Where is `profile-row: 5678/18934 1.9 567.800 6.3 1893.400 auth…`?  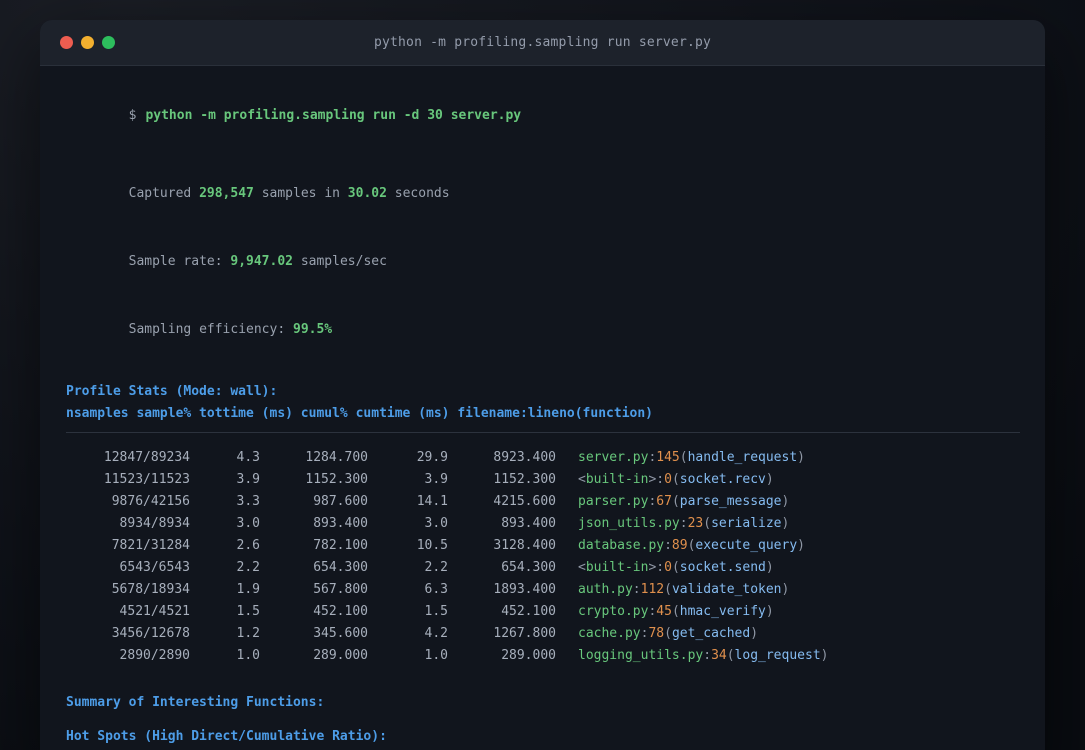
profile-row: 5678/18934 1.9 567.800 6.3 1893.400 auth… is located at coordinates (543, 590).